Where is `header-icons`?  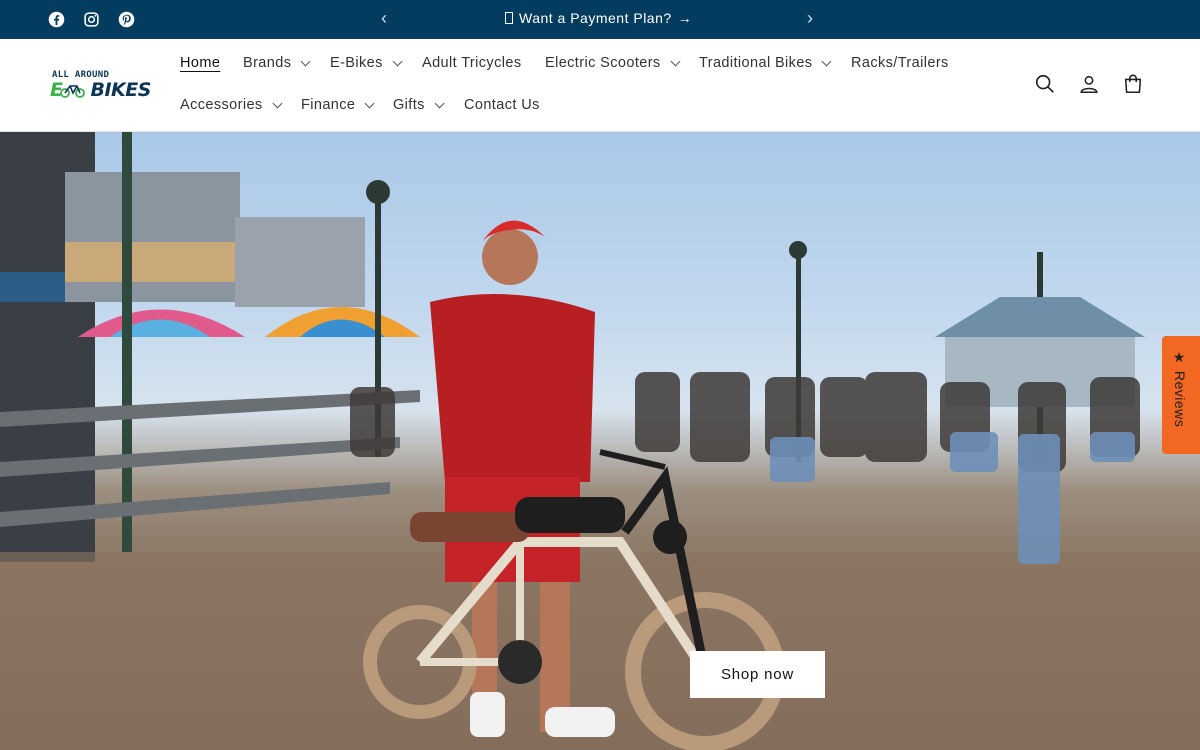
header-icons is located at coordinates (1089, 84).